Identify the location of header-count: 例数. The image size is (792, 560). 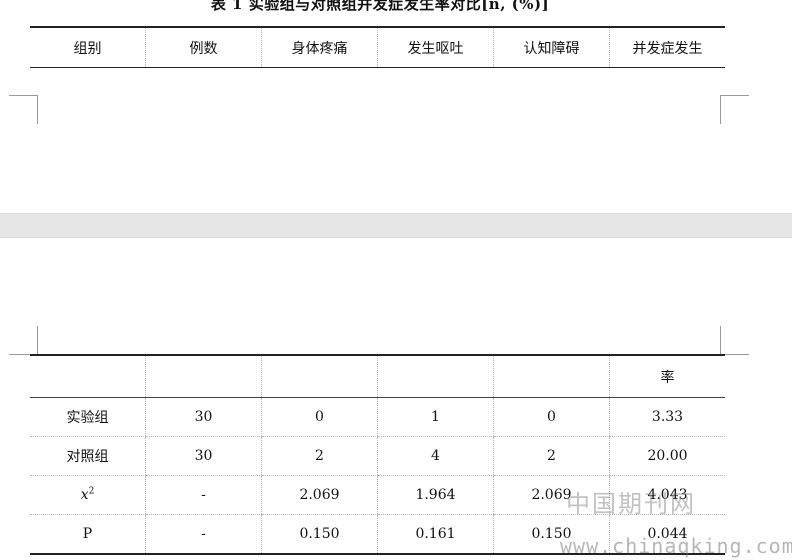
(203, 47).